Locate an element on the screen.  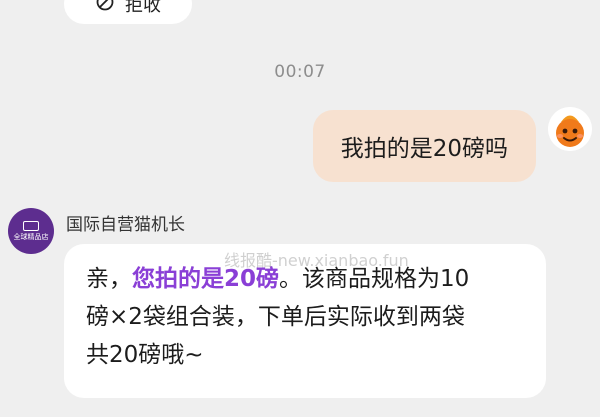
cartoon-avatar-icon is located at coordinates (570, 129).